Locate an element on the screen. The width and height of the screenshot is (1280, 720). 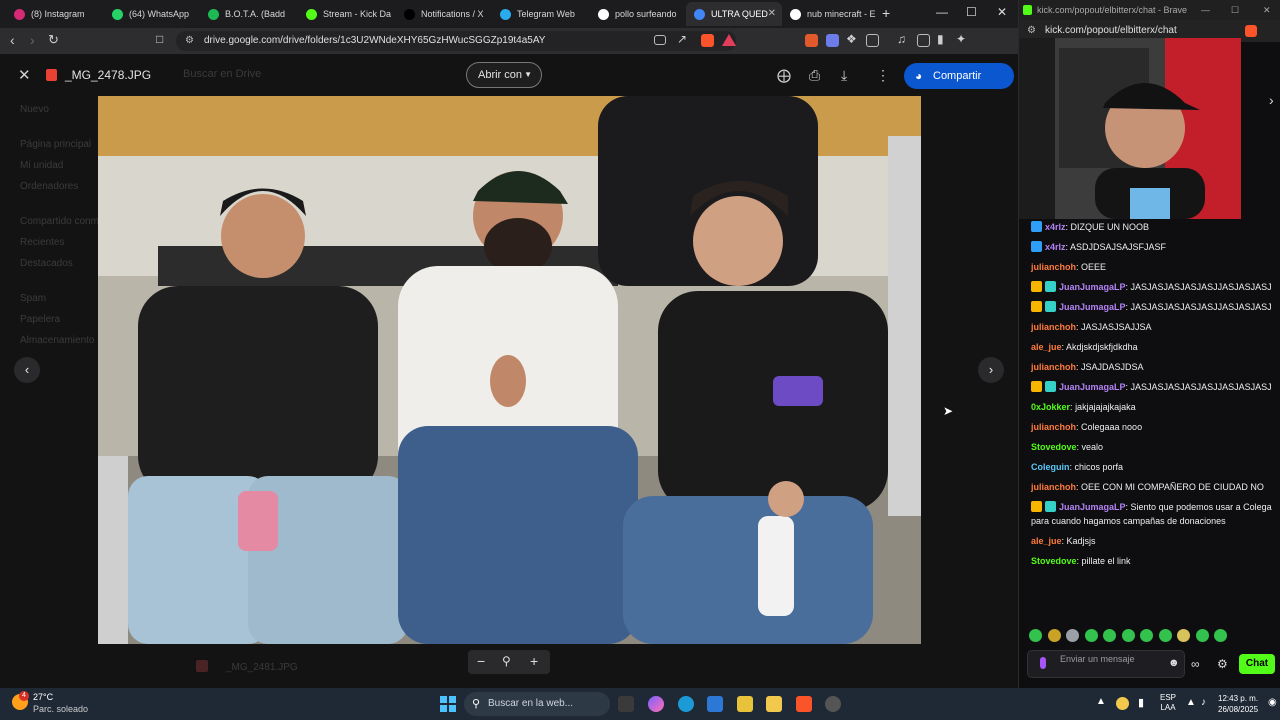
browser-tab: ULTRA QUED ✕ is located at coordinates (734, 14).